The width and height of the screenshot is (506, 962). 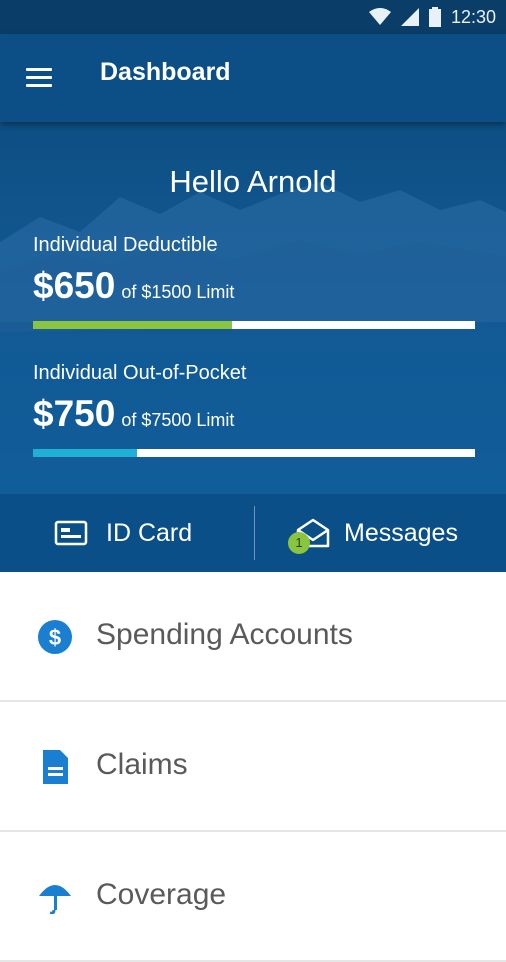 I want to click on out-of-pocket-amount: $750, so click(x=74, y=413).